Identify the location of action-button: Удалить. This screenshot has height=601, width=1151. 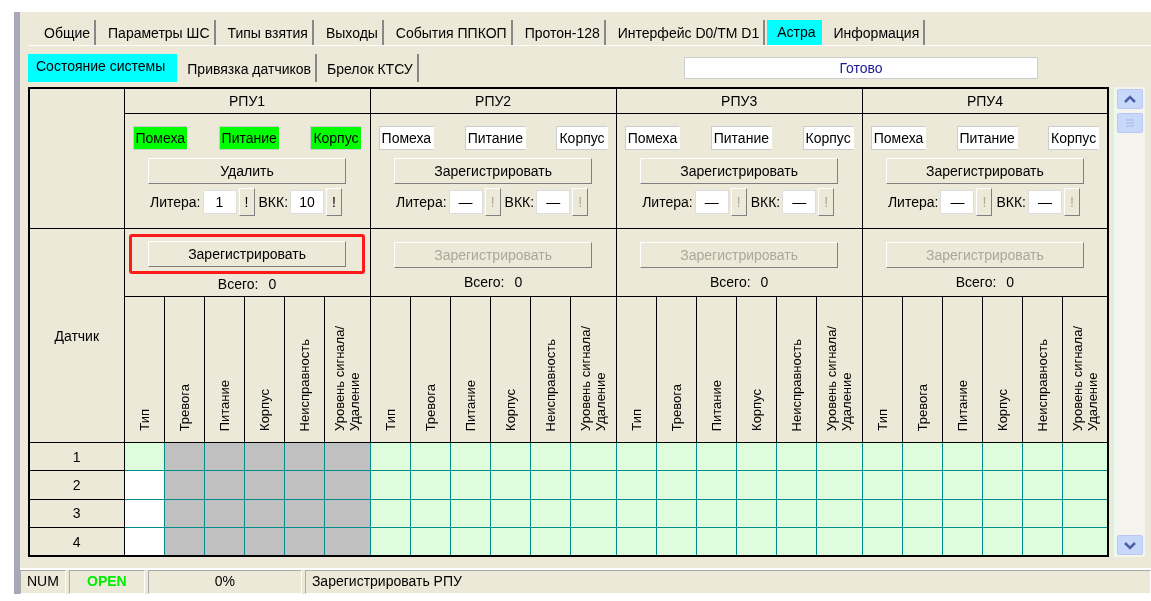
(247, 171).